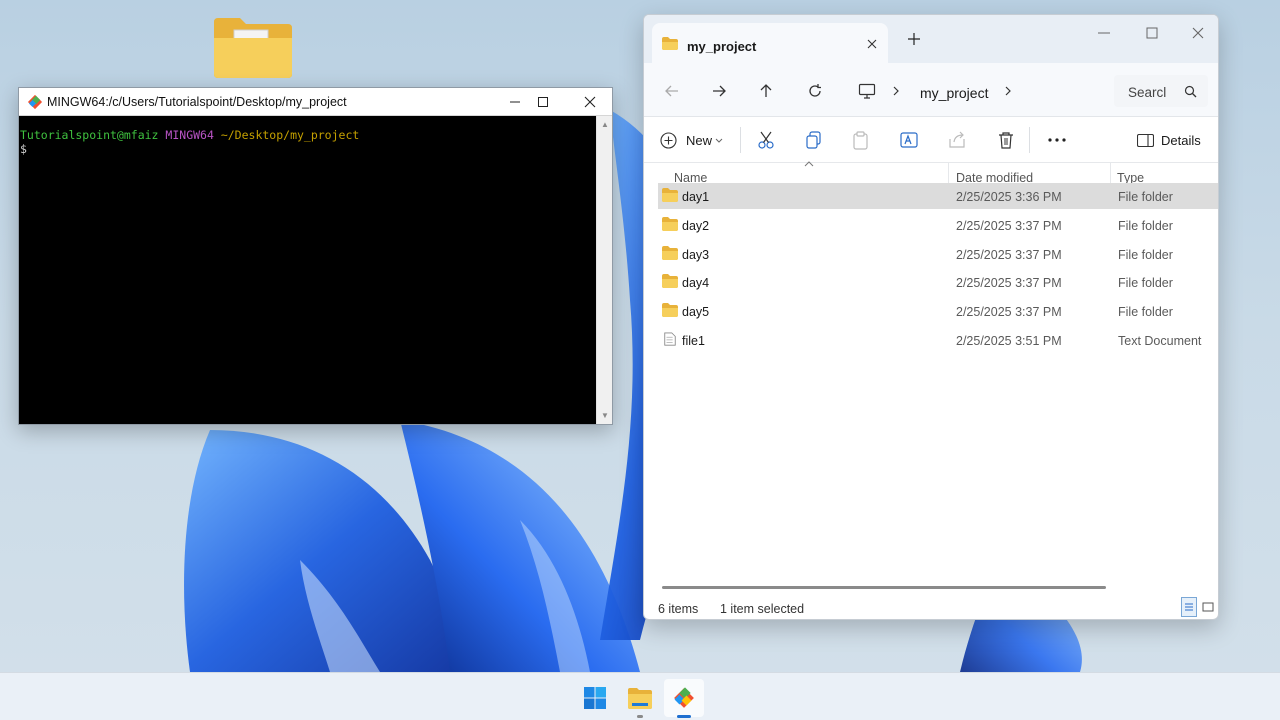 This screenshot has width=1280, height=720. What do you see at coordinates (938, 225) in the screenshot?
I see `file-row-day2: day2 2/25/2025 3:37 PM File folder` at bounding box center [938, 225].